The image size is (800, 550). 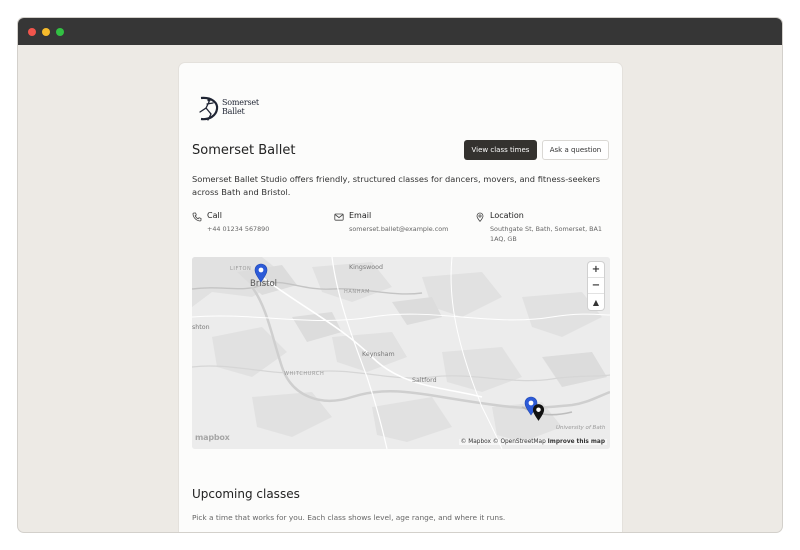 What do you see at coordinates (46, 32) in the screenshot?
I see `minimize-window-button` at bounding box center [46, 32].